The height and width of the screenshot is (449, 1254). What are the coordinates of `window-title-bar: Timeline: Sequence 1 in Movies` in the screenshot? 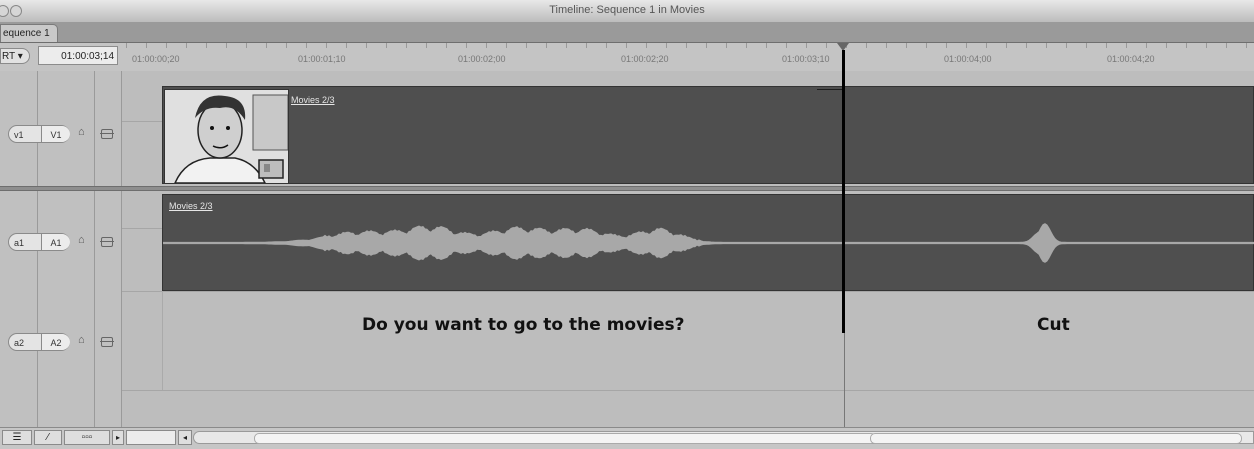 It's located at (627, 11).